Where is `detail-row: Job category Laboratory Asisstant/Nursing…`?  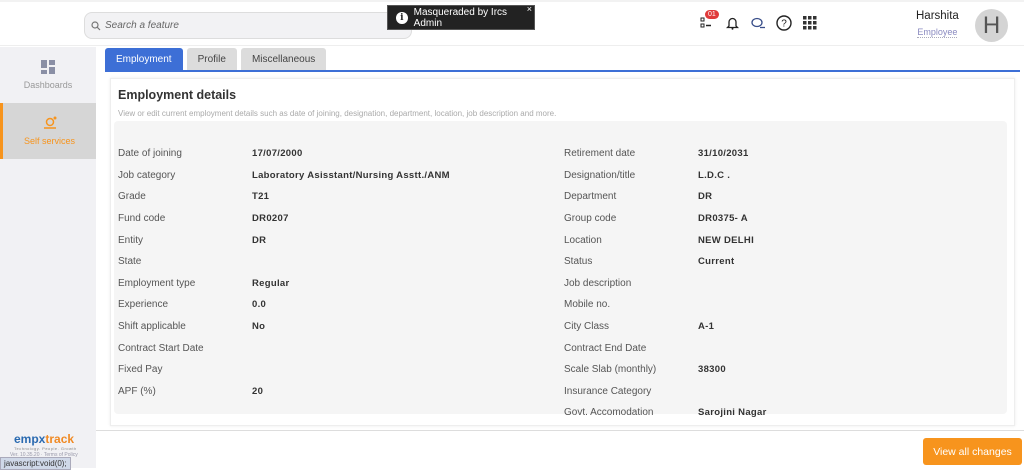
detail-row: Job category Laboratory Asisstant/Nursing… is located at coordinates (284, 176).